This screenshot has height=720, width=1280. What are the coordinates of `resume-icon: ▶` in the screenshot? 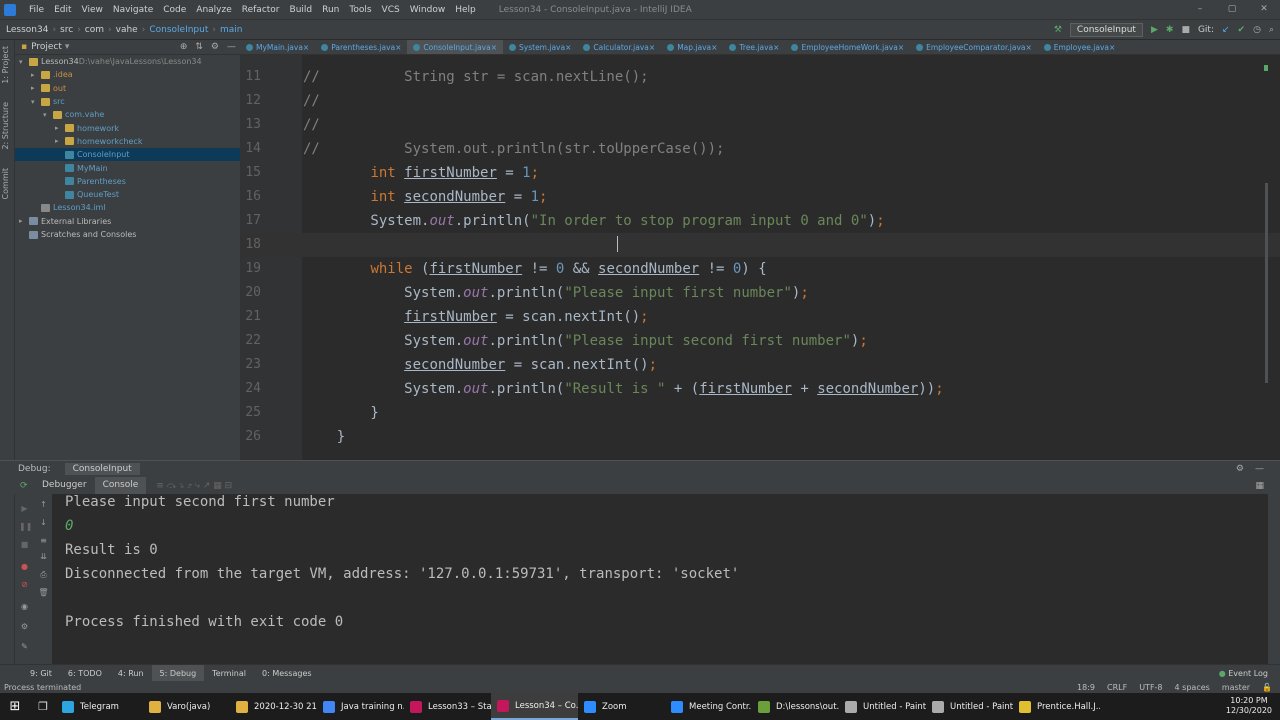 It's located at (24, 508).